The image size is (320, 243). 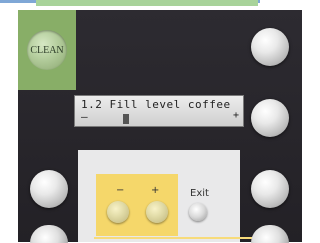 I want to click on top-strip, so click(x=151, y=4).